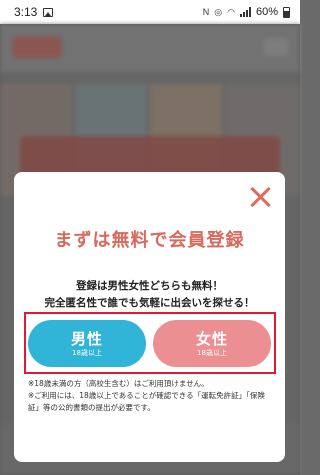  I want to click on gender-choice-group: 男性 18歳以上 女性 18歳以上, so click(150, 343).